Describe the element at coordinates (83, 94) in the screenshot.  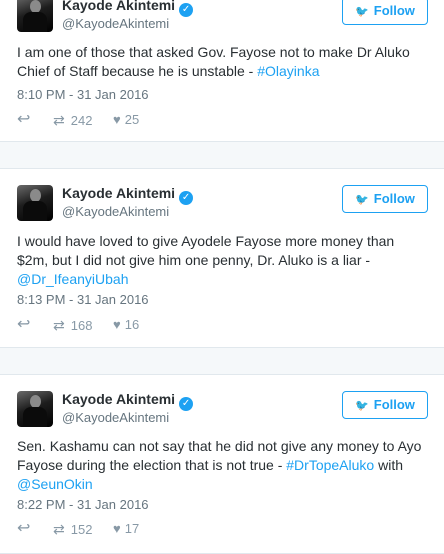
I see `tweet-timestamp: 8:10 PM - 31 Jan 2016` at that location.